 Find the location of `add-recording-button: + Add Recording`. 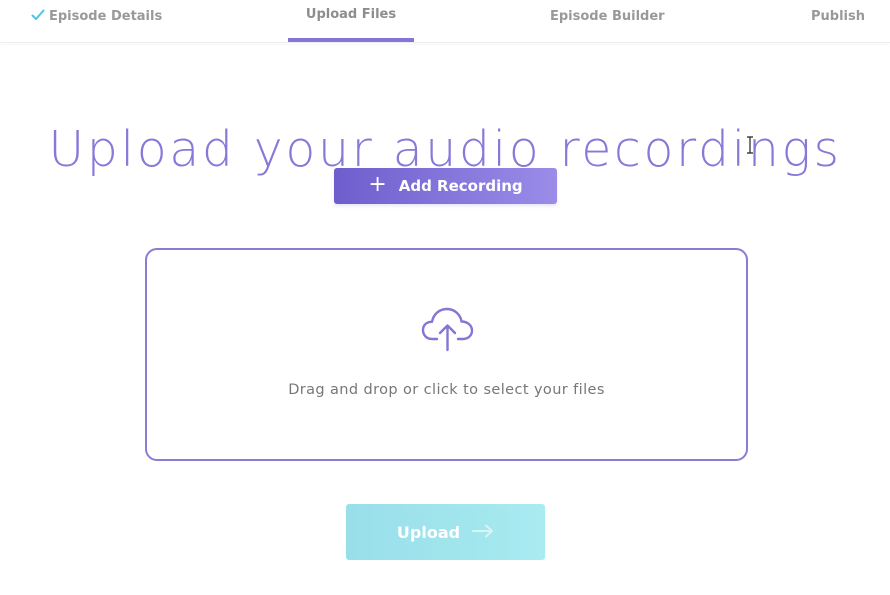

add-recording-button: + Add Recording is located at coordinates (445, 186).